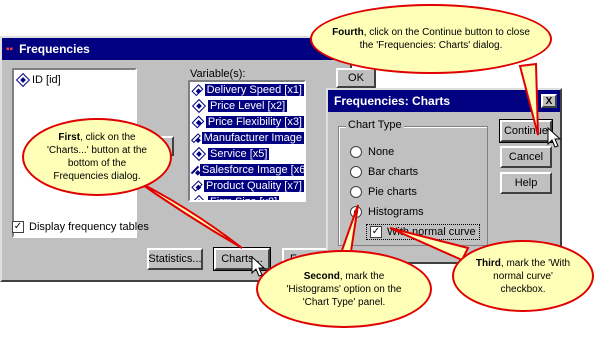 The width and height of the screenshot is (600, 340). I want to click on mouse-cursor-icon, so click(258, 266).